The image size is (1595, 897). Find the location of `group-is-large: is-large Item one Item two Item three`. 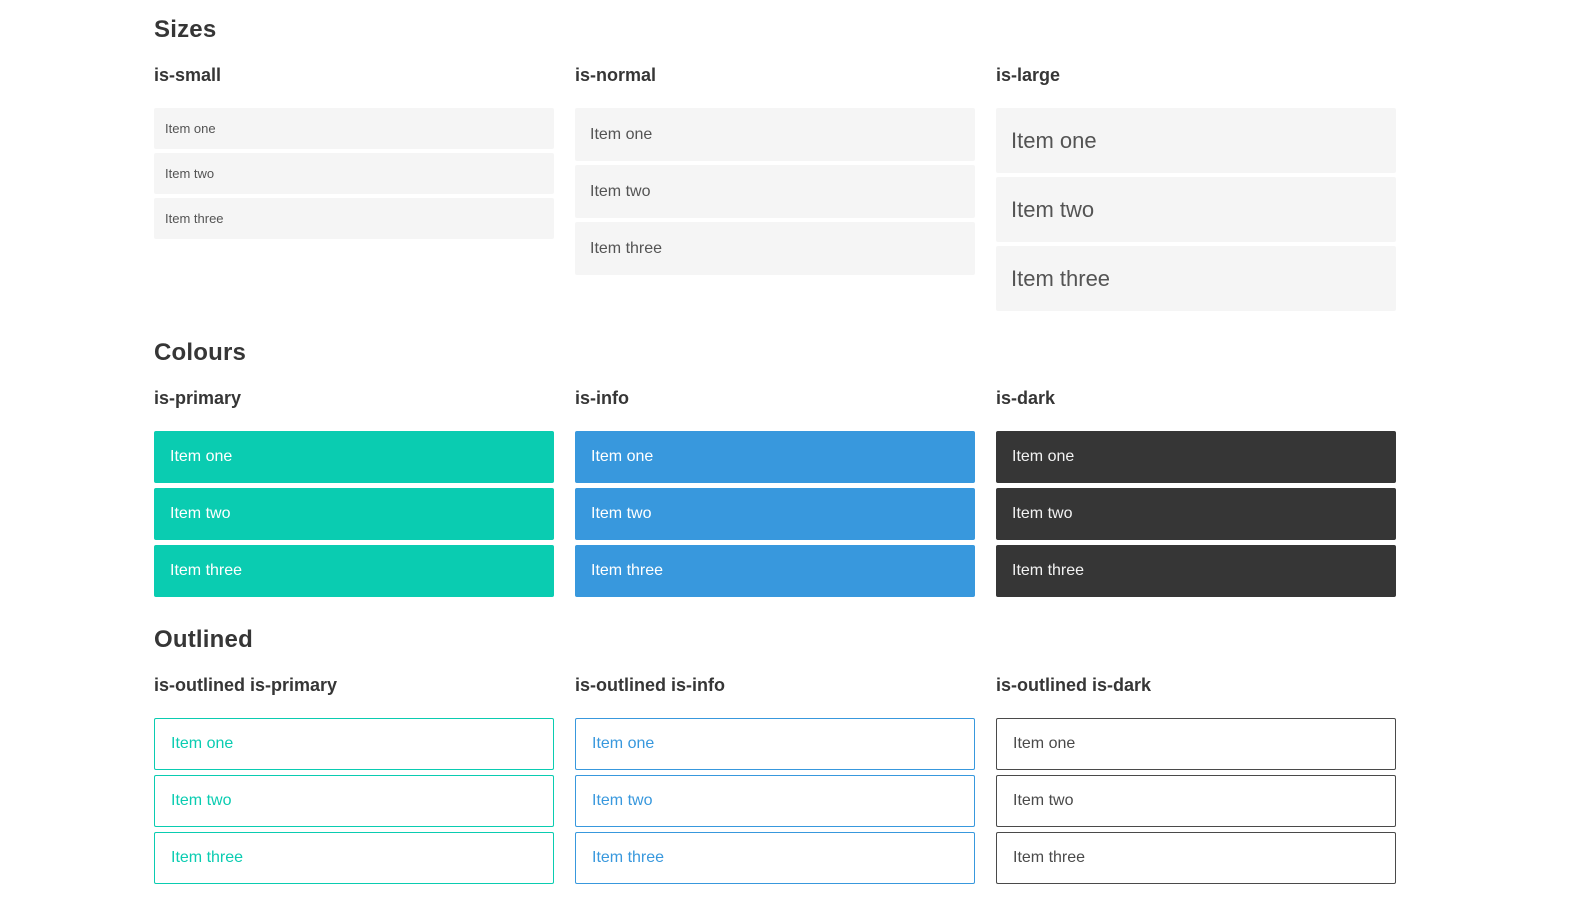

group-is-large: is-large Item one Item two Item three is located at coordinates (1196, 190).